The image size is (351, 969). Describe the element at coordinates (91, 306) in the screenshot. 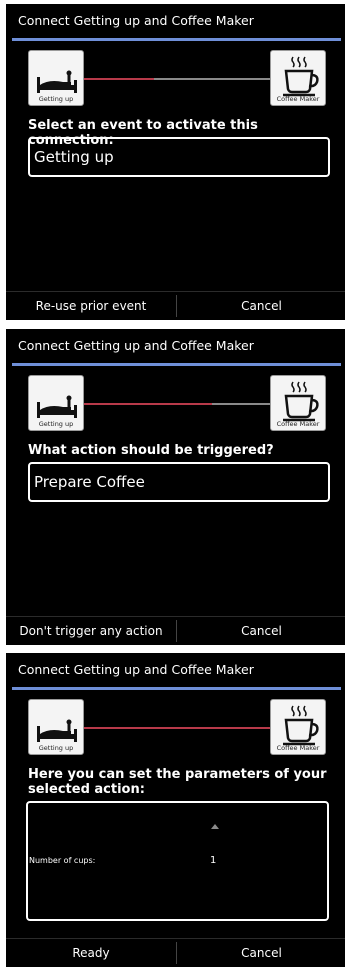

I see `reuse-prior-event-button: Re-use prior event` at that location.